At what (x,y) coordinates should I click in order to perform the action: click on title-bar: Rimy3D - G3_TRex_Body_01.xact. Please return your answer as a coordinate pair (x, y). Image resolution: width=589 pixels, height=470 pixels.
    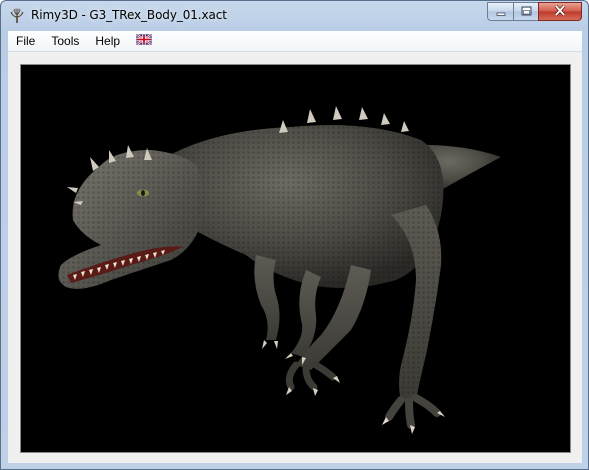
    Looking at the image, I should click on (294, 15).